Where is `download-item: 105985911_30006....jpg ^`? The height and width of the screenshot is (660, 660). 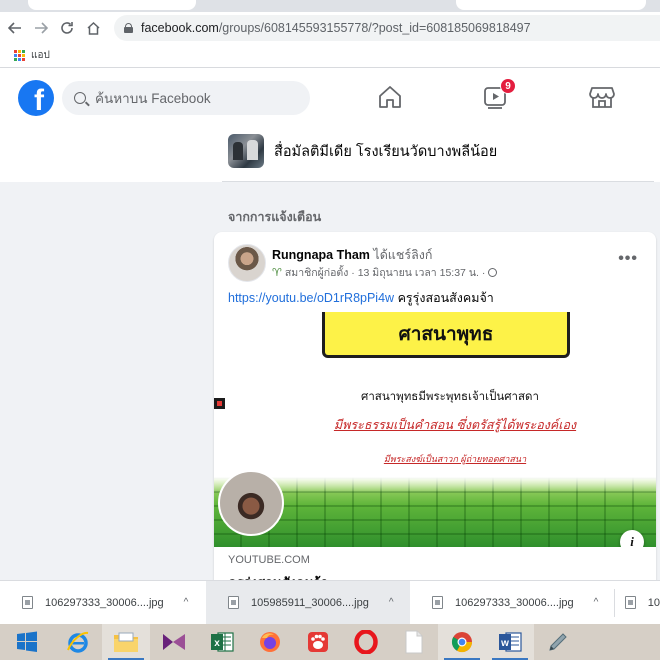
download-item: 105985911_30006....jpg ^ is located at coordinates (308, 602).